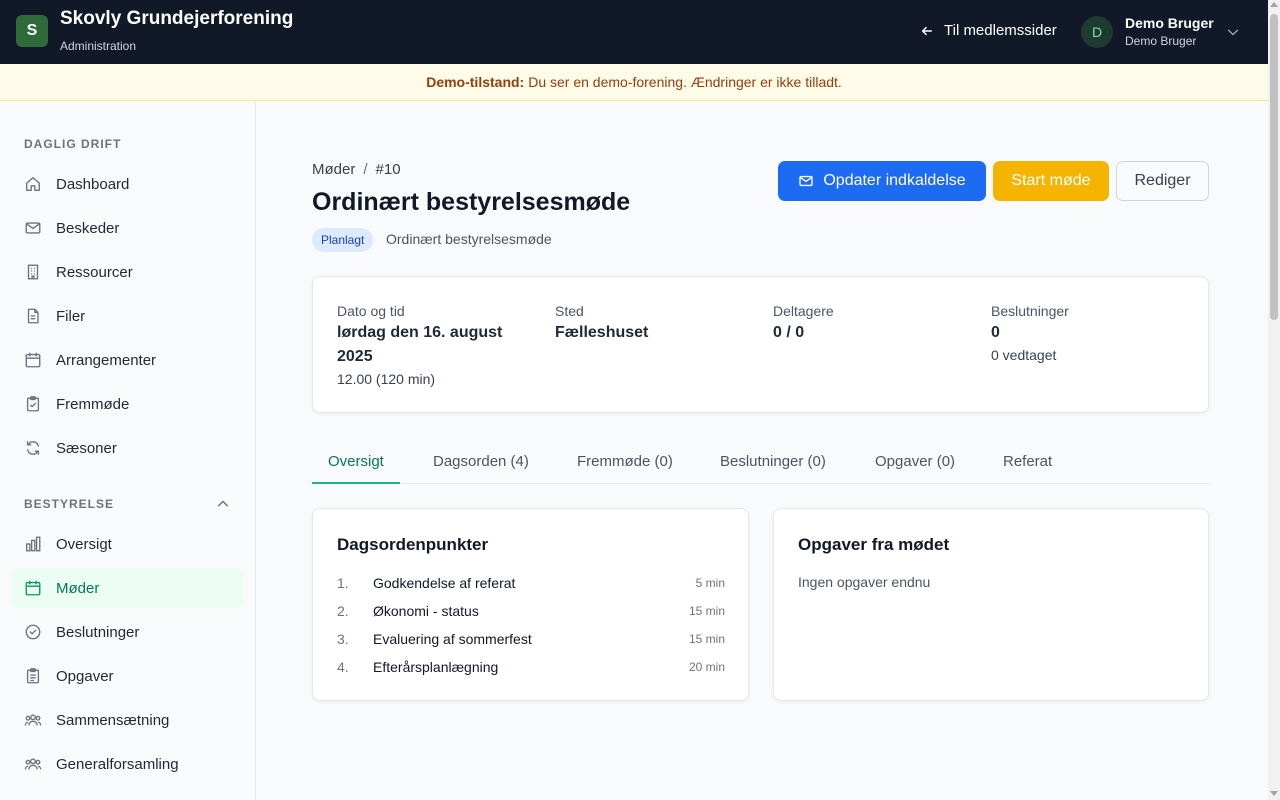 This screenshot has height=800, width=1280. I want to click on tab-tasks: Opgaver (0), so click(915, 461).